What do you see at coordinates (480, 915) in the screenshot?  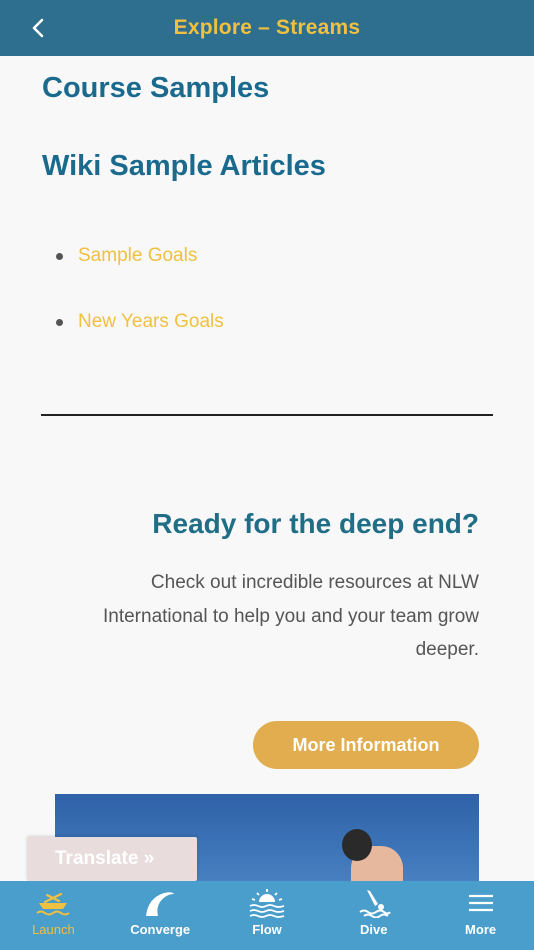 I see `tab-more: More` at bounding box center [480, 915].